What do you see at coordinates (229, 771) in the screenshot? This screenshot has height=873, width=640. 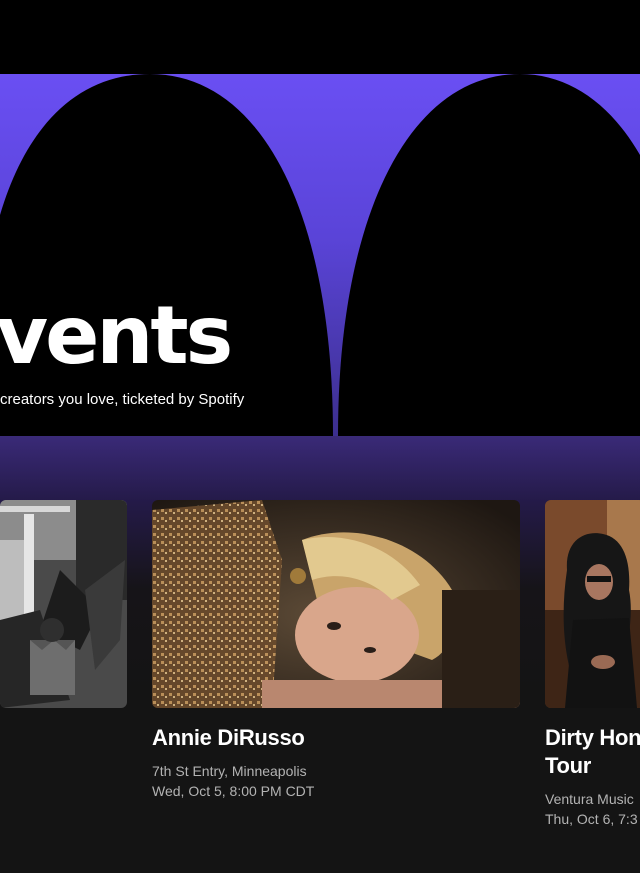 I see `event-venue: 7th St Entry, Minneapolis` at bounding box center [229, 771].